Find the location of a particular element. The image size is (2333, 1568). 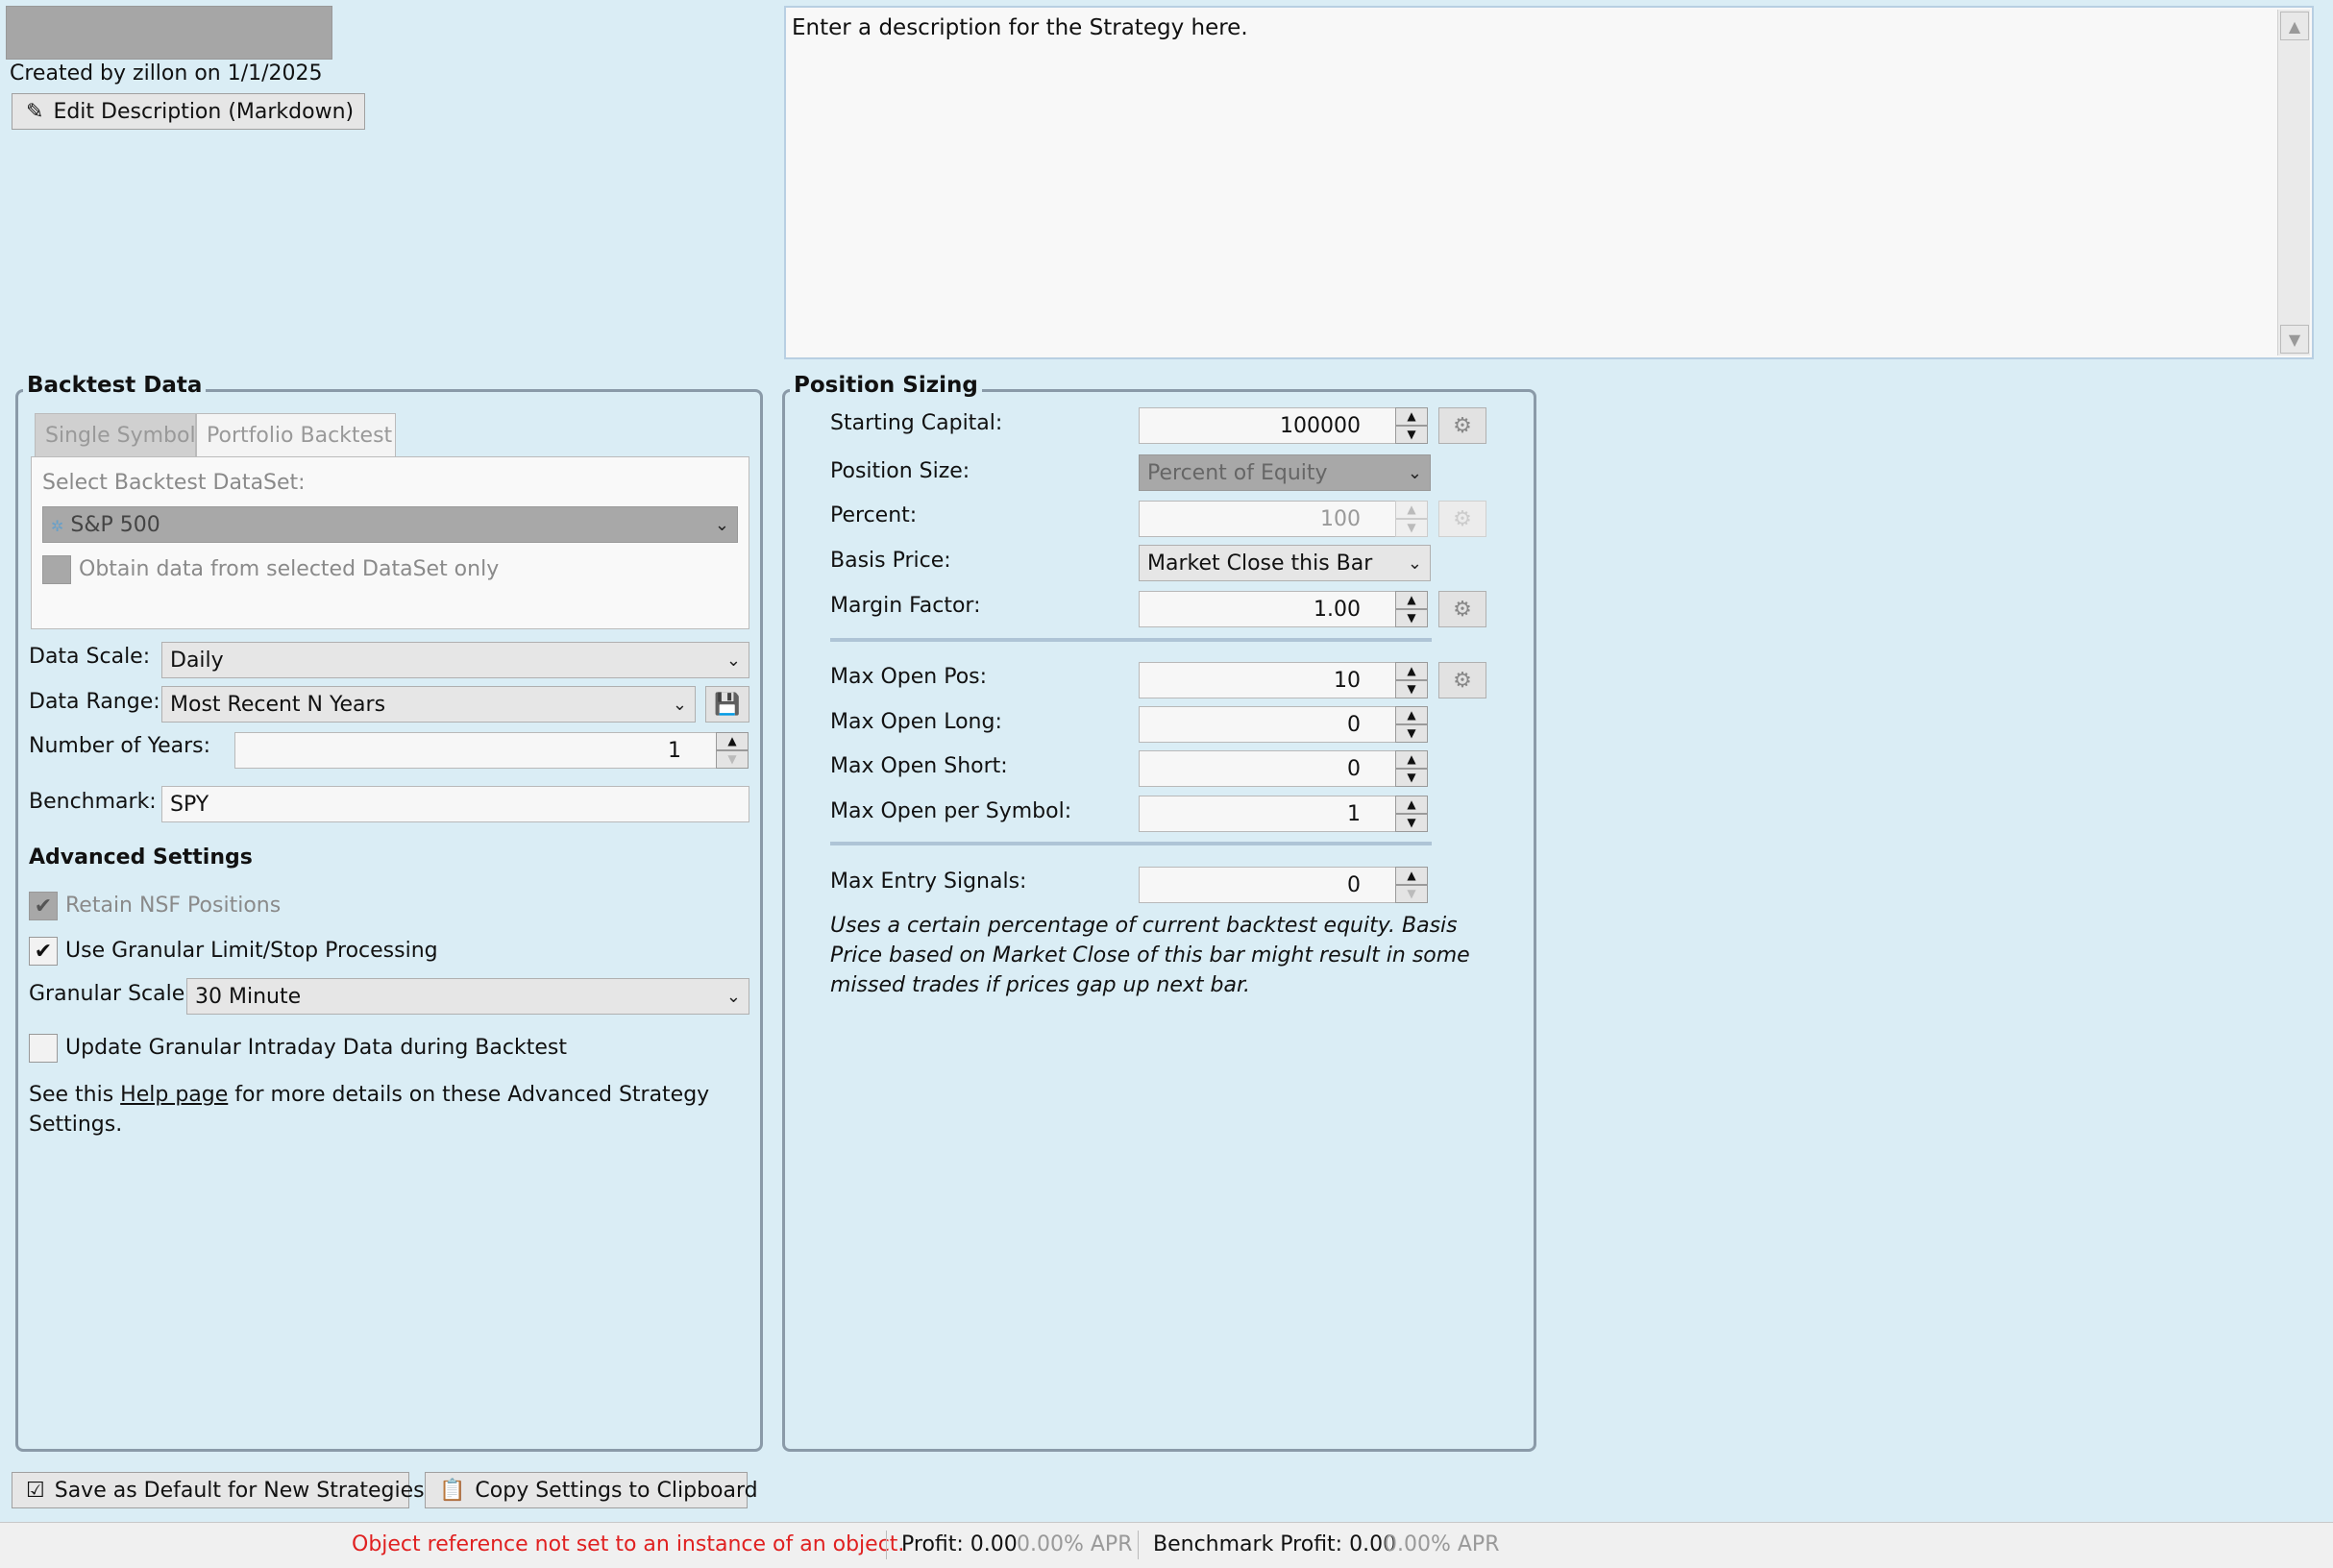

status-profit-apr: 0.00% APR is located at coordinates (1075, 1544).